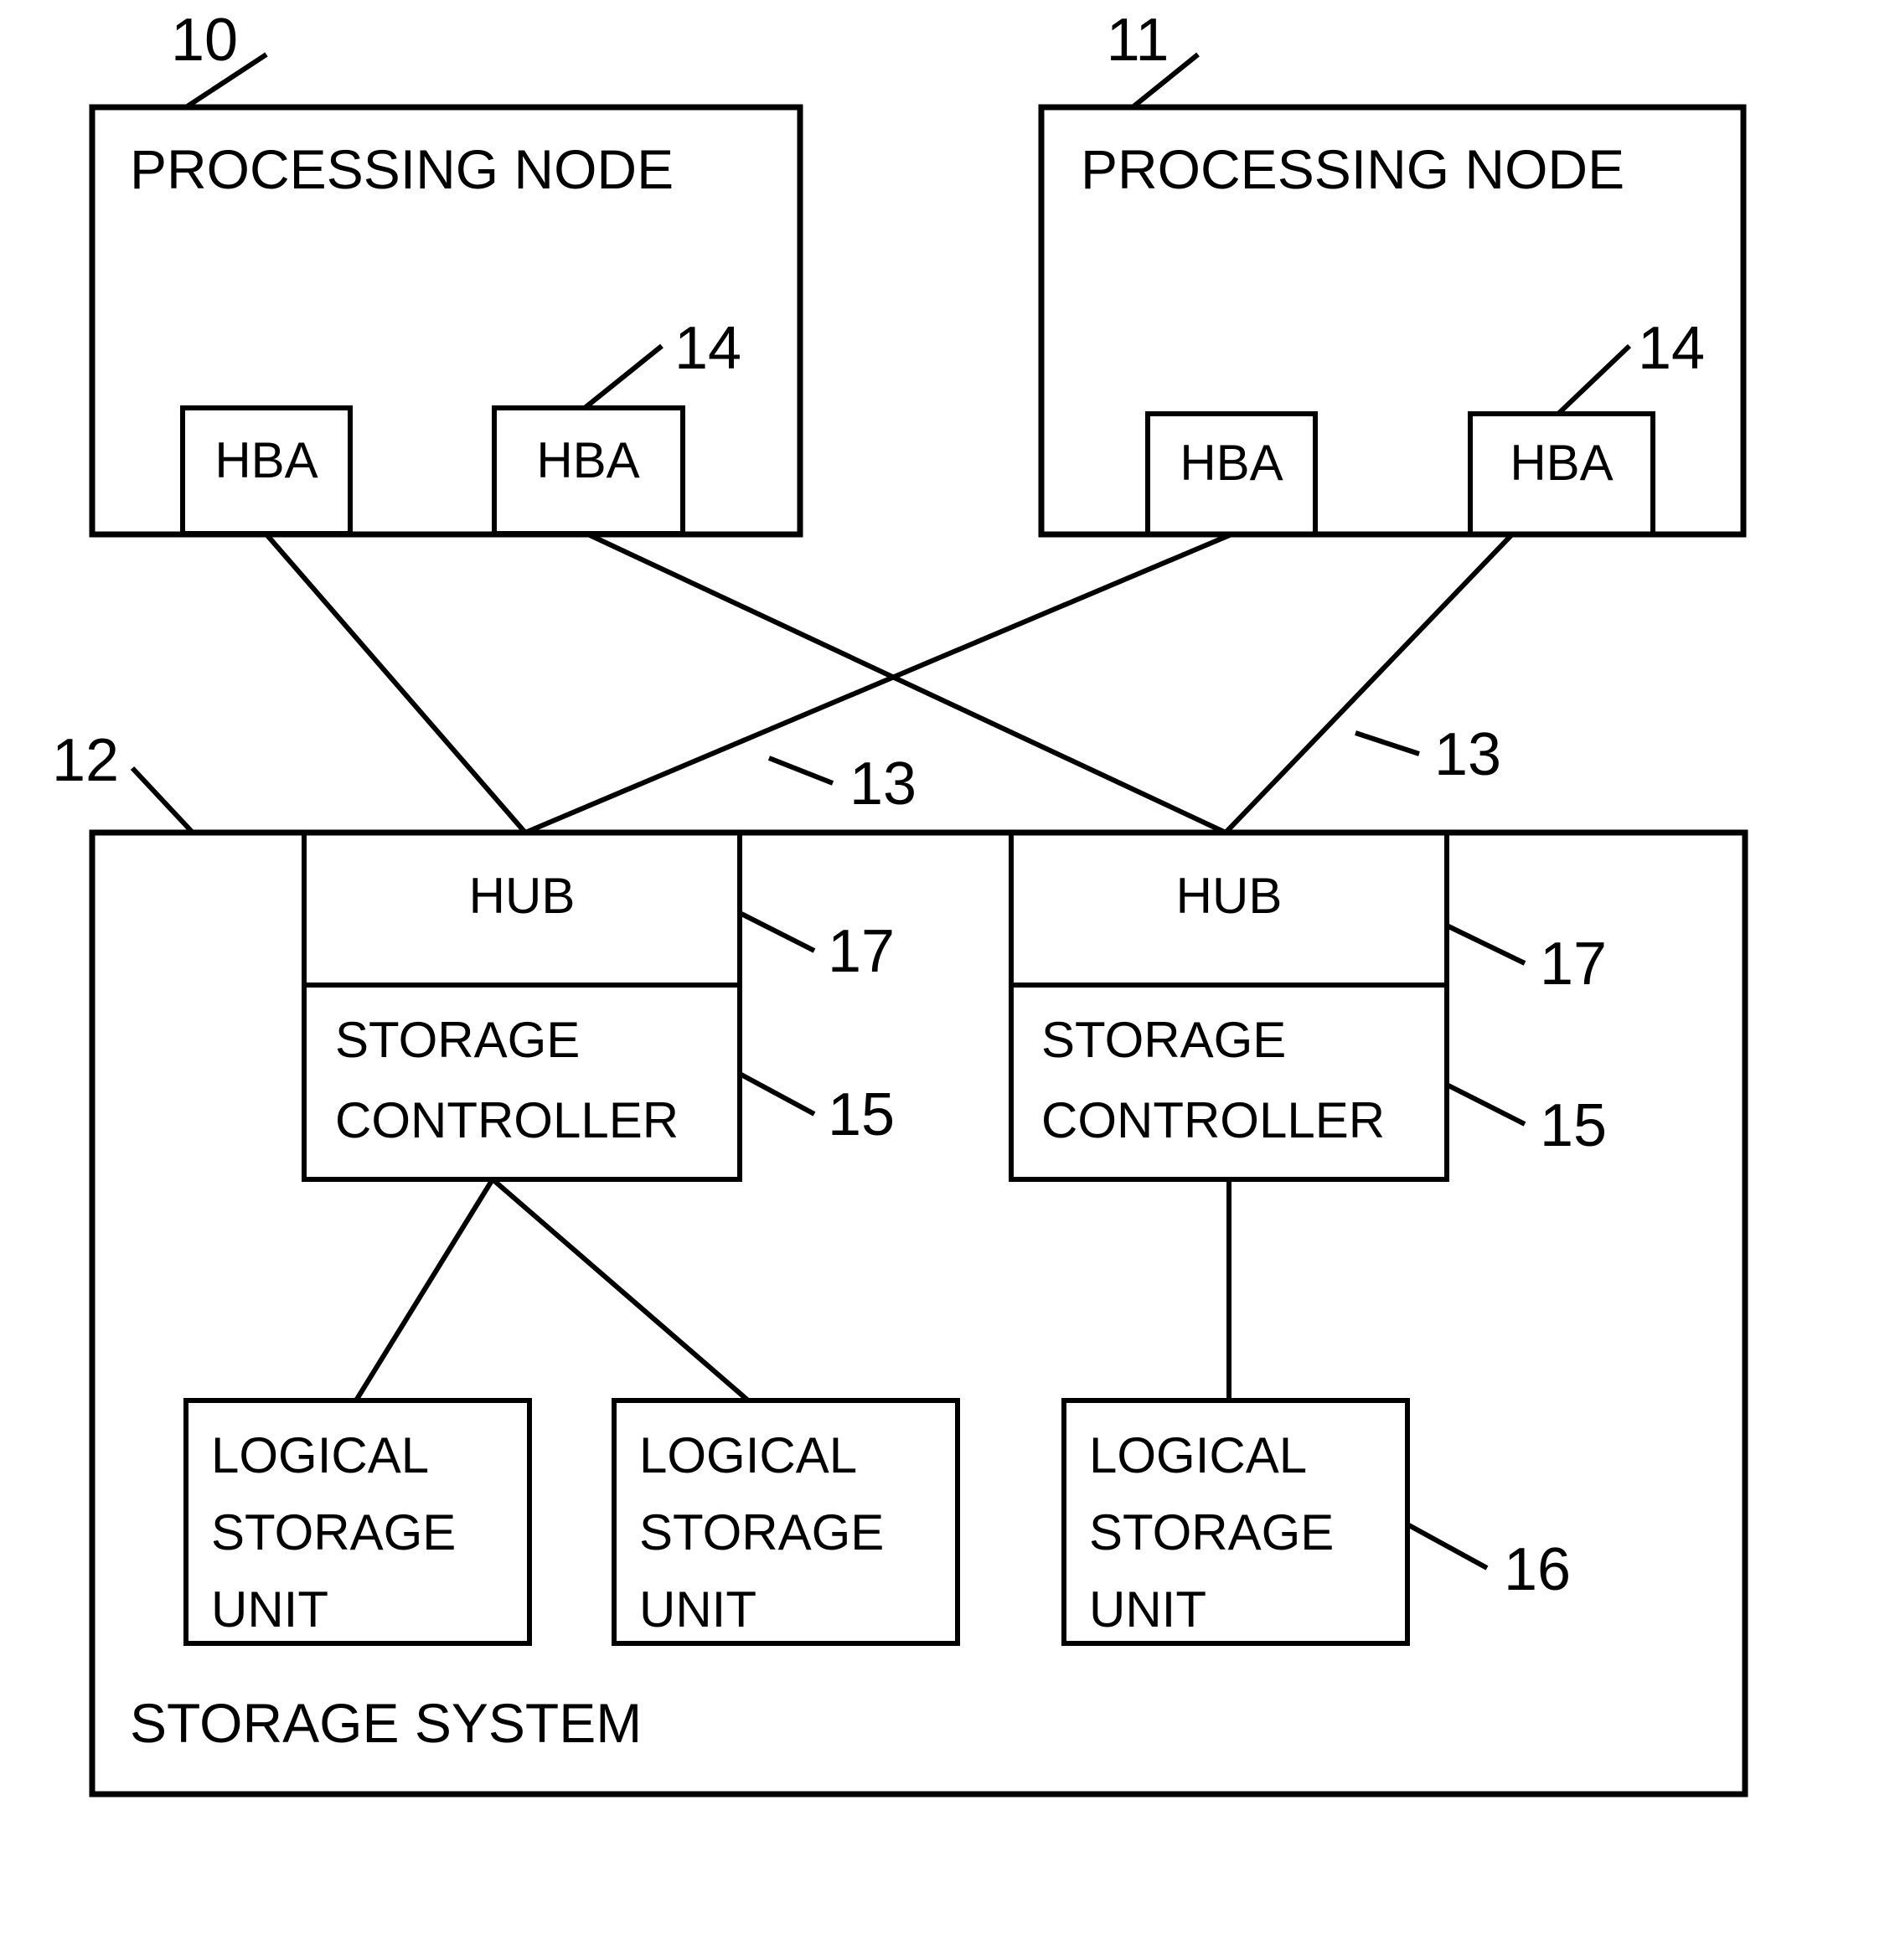  I want to click on storage-controller-right-label-line2: CONTROLLER, so click(1213, 1120).